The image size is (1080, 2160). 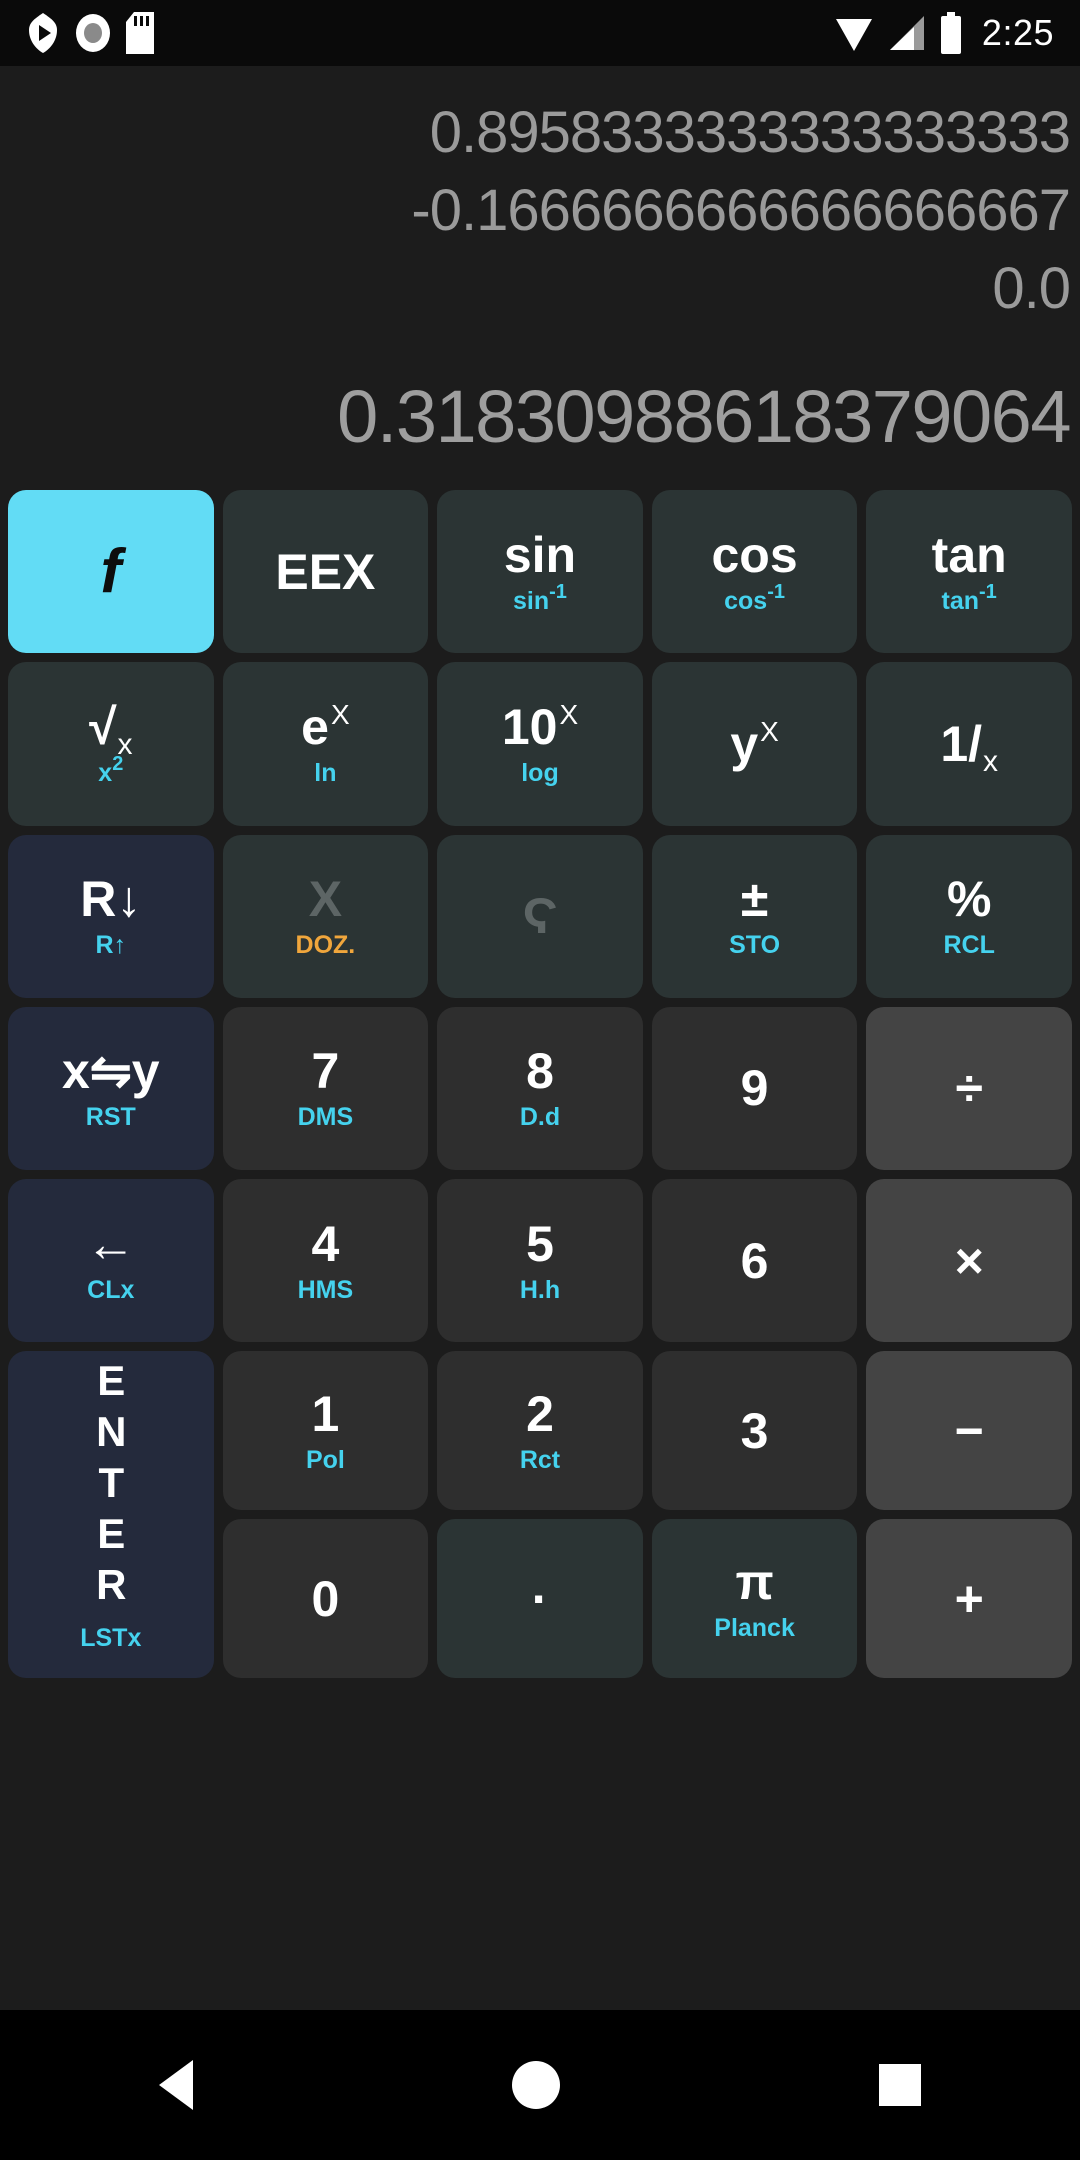 What do you see at coordinates (755, 597) in the screenshot?
I see `key-cos-shift-label: cos-1` at bounding box center [755, 597].